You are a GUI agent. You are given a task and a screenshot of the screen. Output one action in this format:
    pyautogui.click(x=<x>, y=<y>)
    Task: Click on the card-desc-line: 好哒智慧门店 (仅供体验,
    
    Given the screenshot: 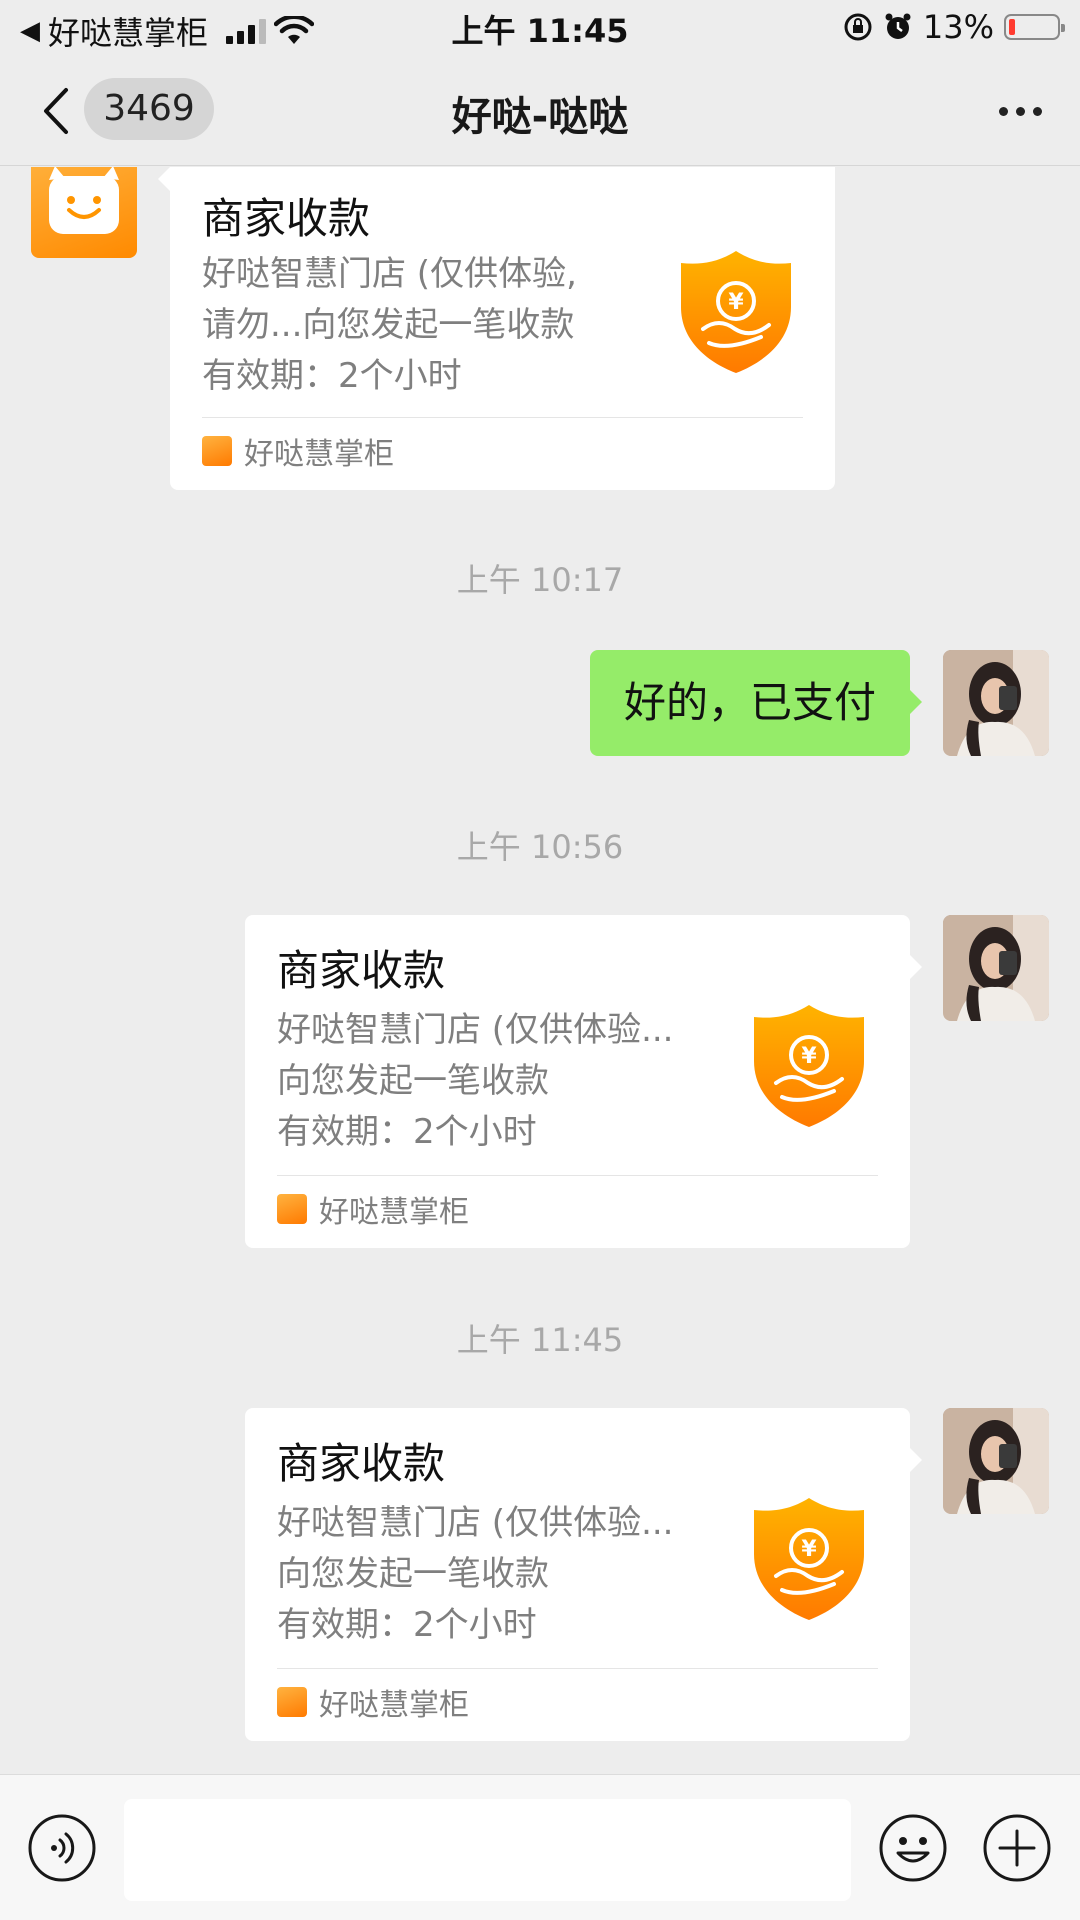 What is the action you would take?
    pyautogui.click(x=389, y=274)
    